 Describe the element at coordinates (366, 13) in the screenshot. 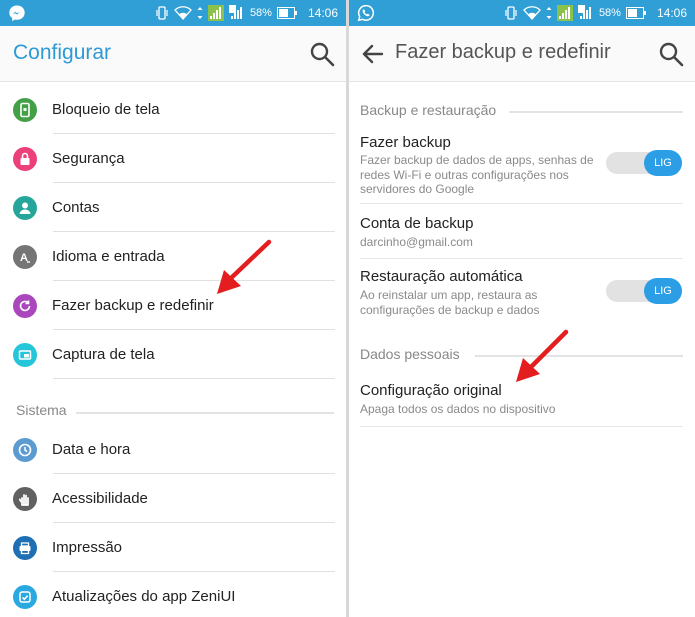

I see `whatsapp-icon` at that location.